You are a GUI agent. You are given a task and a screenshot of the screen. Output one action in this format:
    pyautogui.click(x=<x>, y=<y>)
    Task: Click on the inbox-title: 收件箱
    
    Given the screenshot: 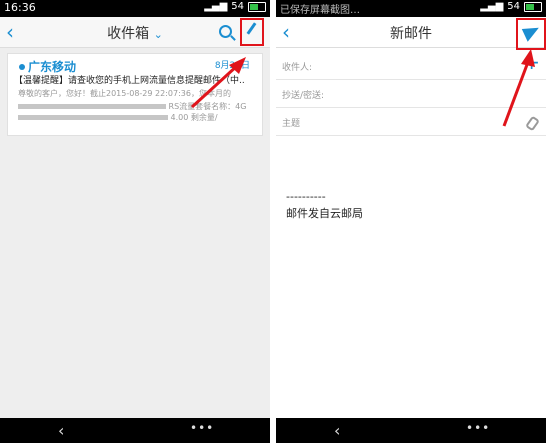 What is the action you would take?
    pyautogui.click(x=128, y=34)
    